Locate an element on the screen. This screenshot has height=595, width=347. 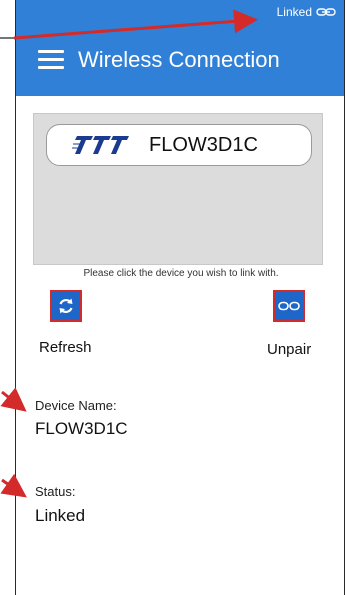
status-bar: Linked is located at coordinates (180, 12).